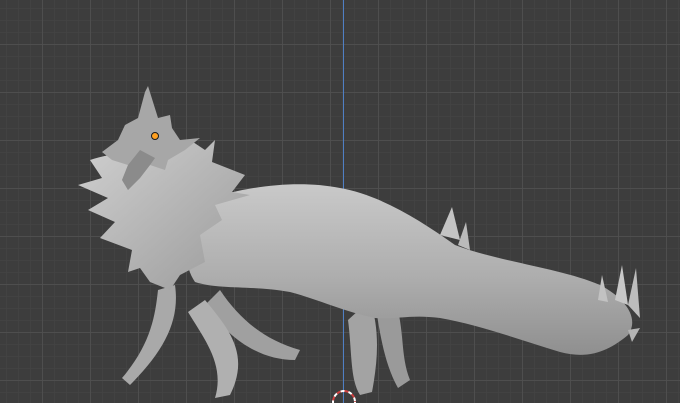 This screenshot has height=403, width=680. I want to click on 3d-cursor-icon, so click(344, 395).